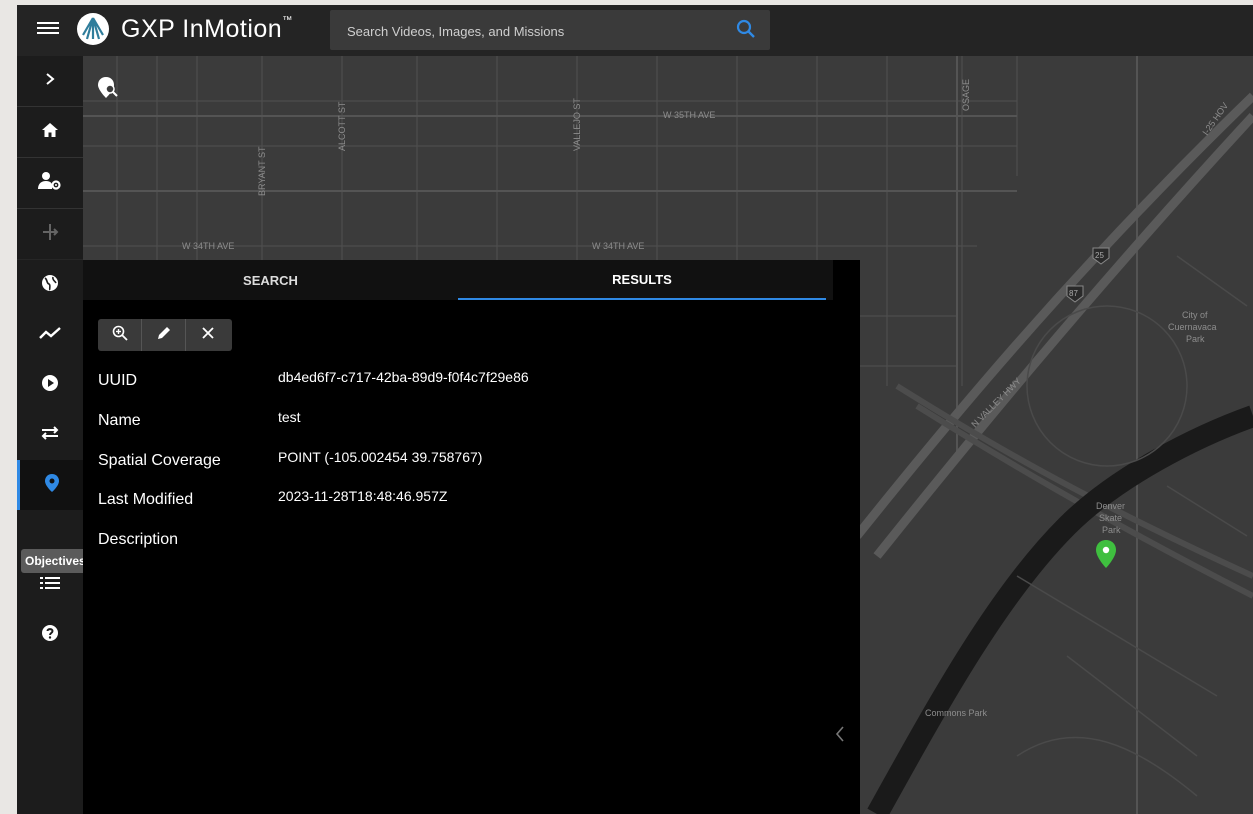 This screenshot has height=814, width=1253. Describe the element at coordinates (138, 539) in the screenshot. I see `field-label-description: Description` at that location.